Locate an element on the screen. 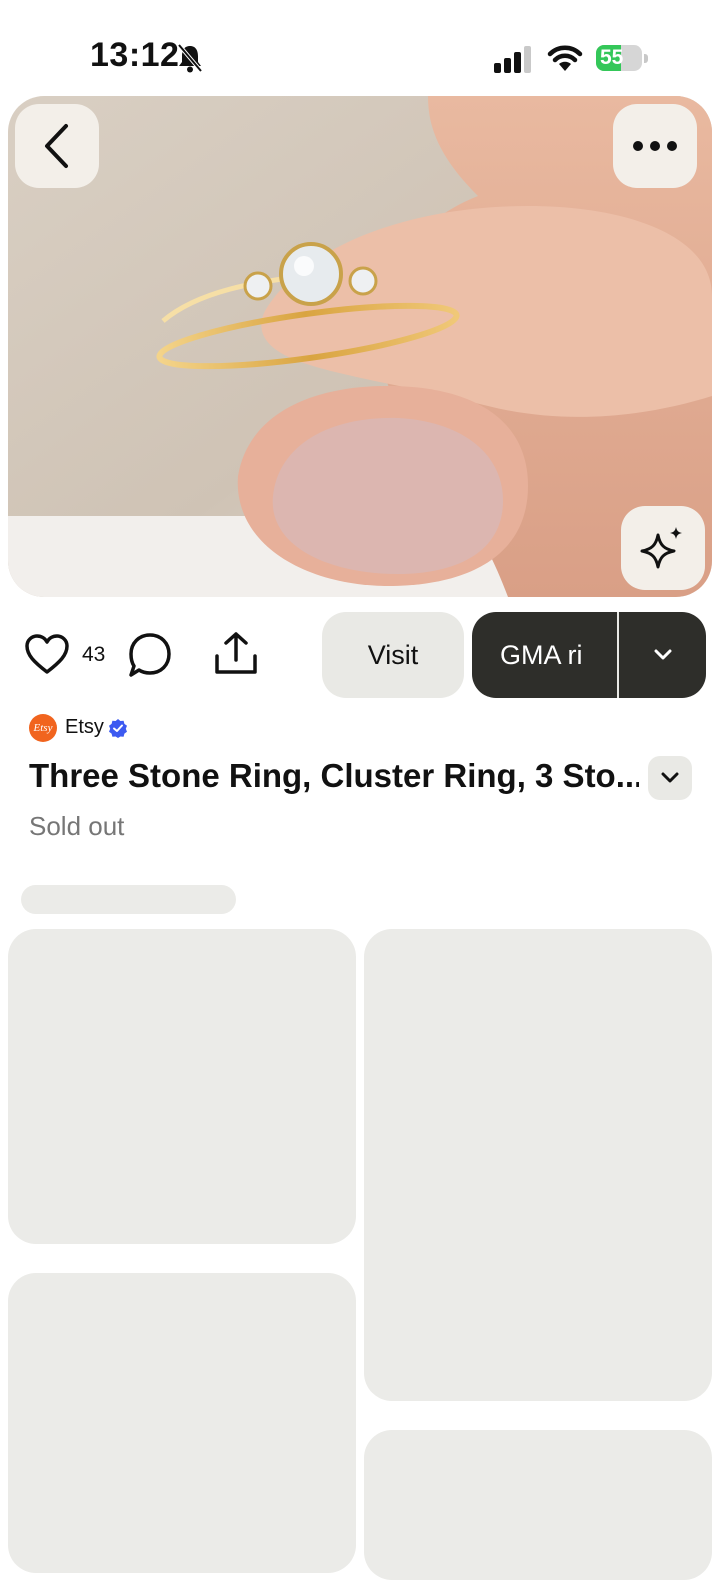  expand-title-button is located at coordinates (670, 778).